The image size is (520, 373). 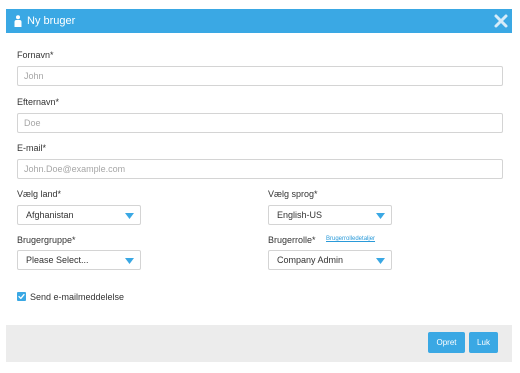 What do you see at coordinates (46, 240) in the screenshot?
I see `user-group-label: Brugergruppe*` at bounding box center [46, 240].